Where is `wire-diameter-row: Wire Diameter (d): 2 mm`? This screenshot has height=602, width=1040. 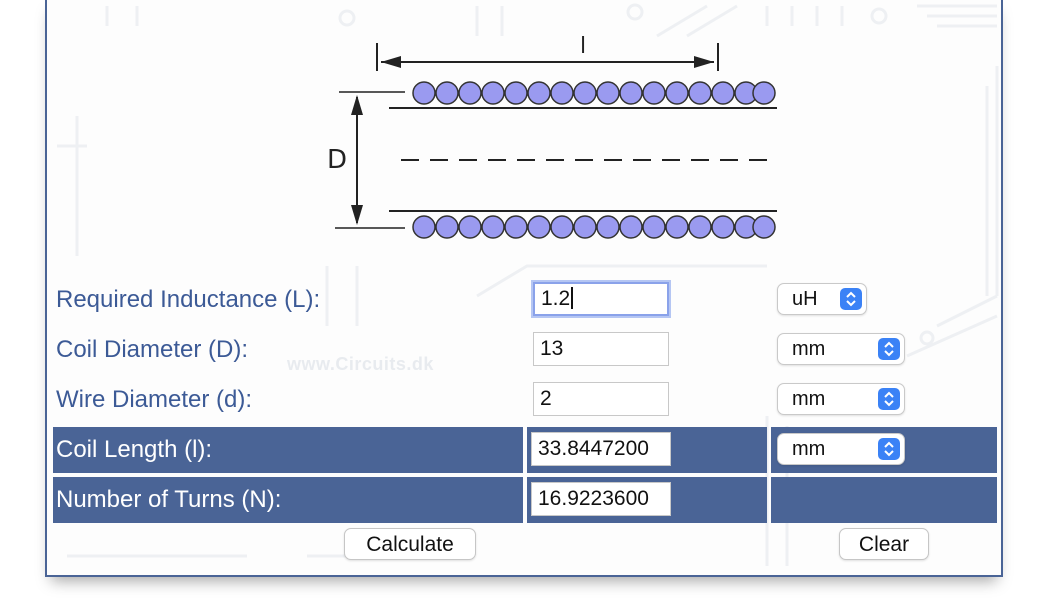
wire-diameter-row: Wire Diameter (d): 2 mm is located at coordinates (525, 400).